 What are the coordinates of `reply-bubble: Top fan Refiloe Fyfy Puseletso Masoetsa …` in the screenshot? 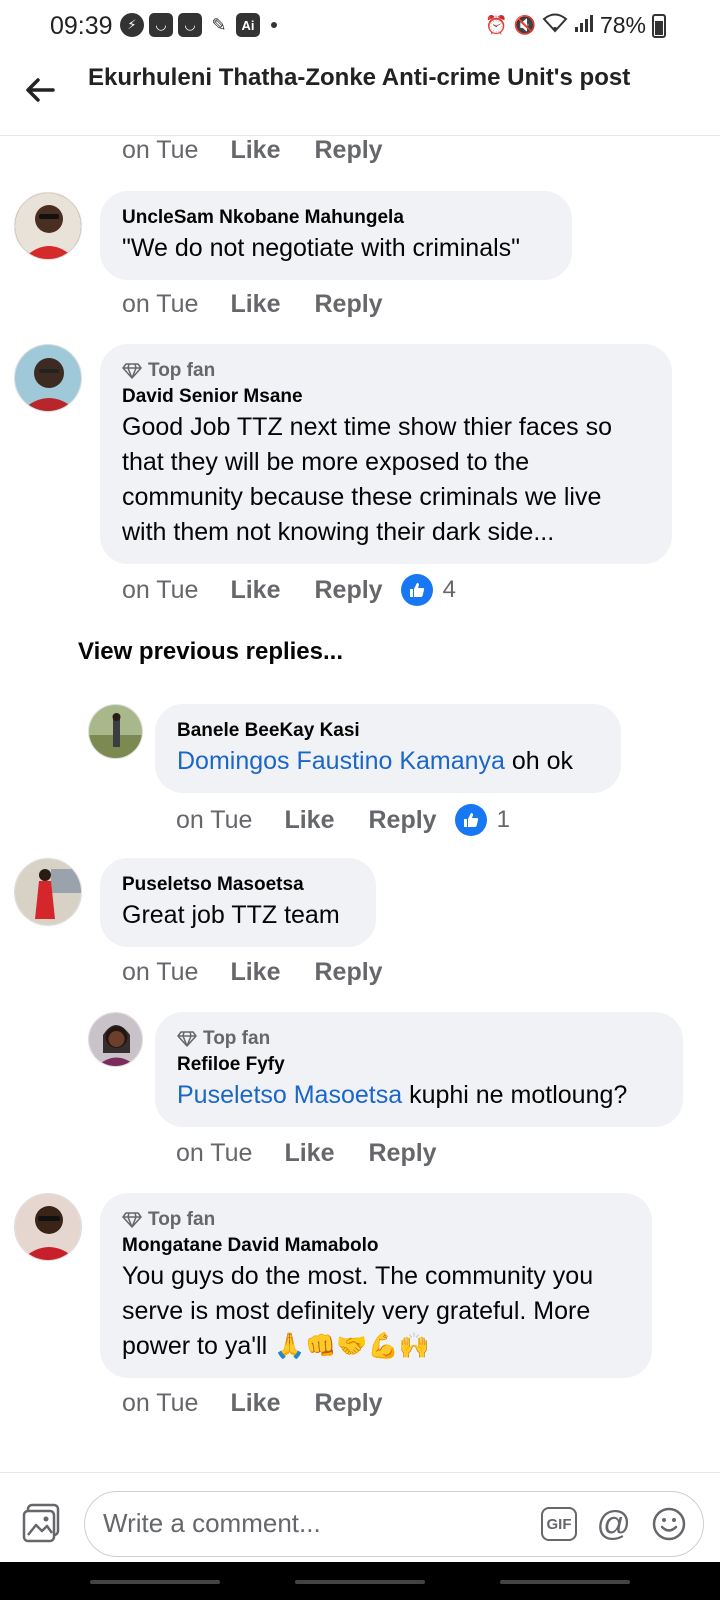 It's located at (419, 1069).